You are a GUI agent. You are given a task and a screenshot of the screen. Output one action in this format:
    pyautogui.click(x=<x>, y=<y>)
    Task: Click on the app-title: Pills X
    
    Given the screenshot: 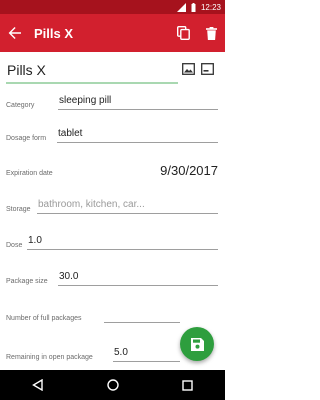 What is the action you would take?
    pyautogui.click(x=54, y=33)
    